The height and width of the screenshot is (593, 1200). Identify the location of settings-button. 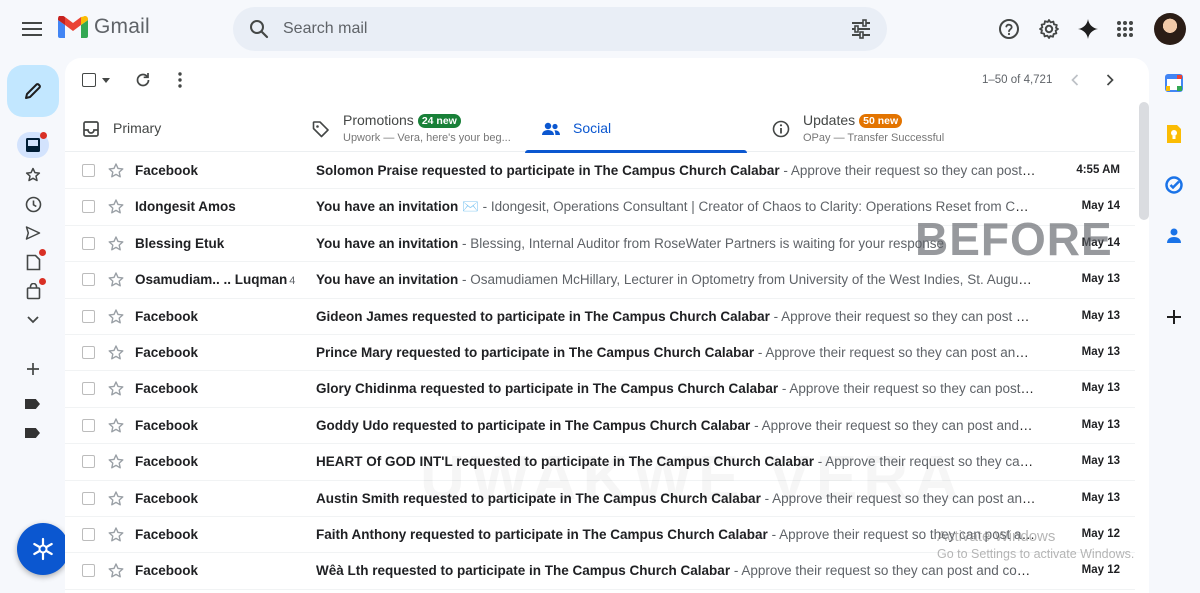
(1049, 29).